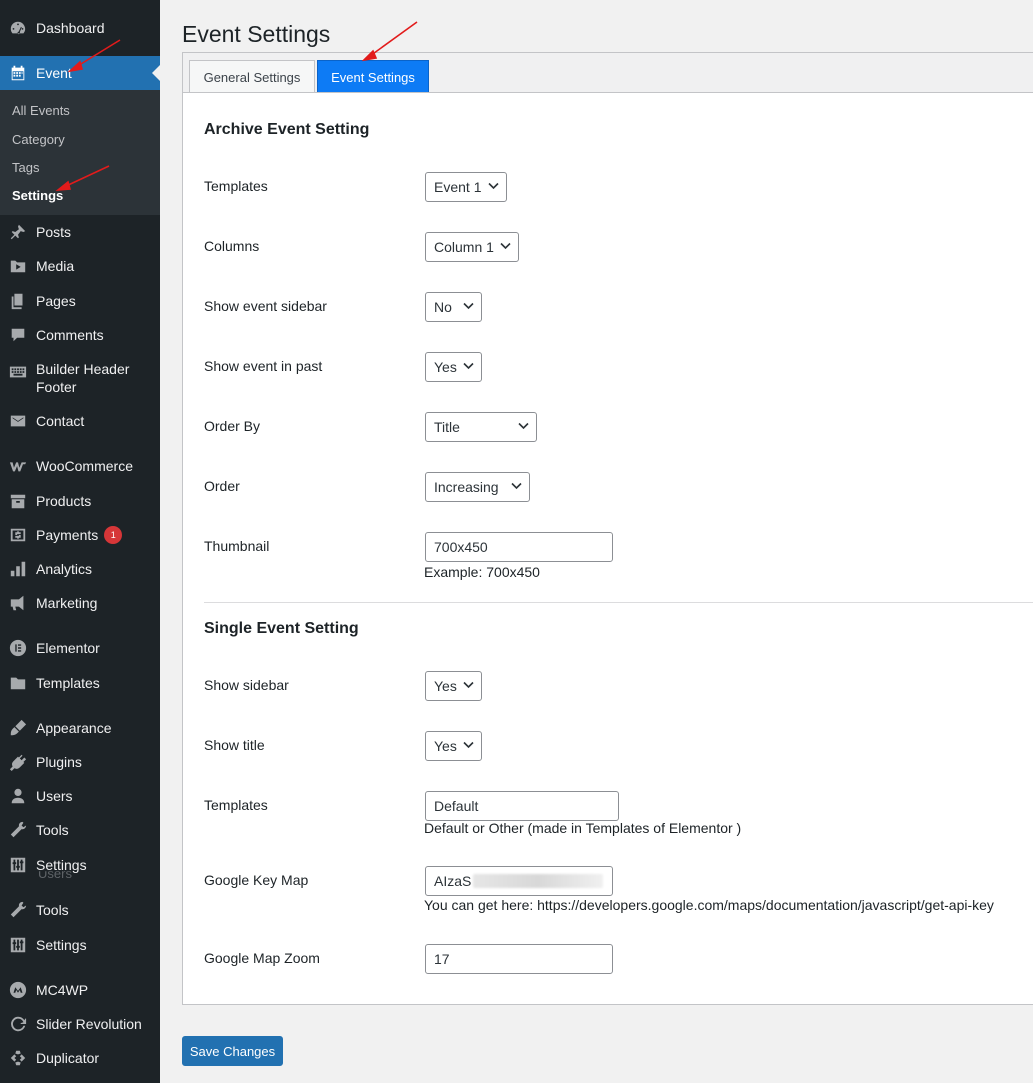  Describe the element at coordinates (37, 195) in the screenshot. I see `submenu-item-settings: Settings` at that location.